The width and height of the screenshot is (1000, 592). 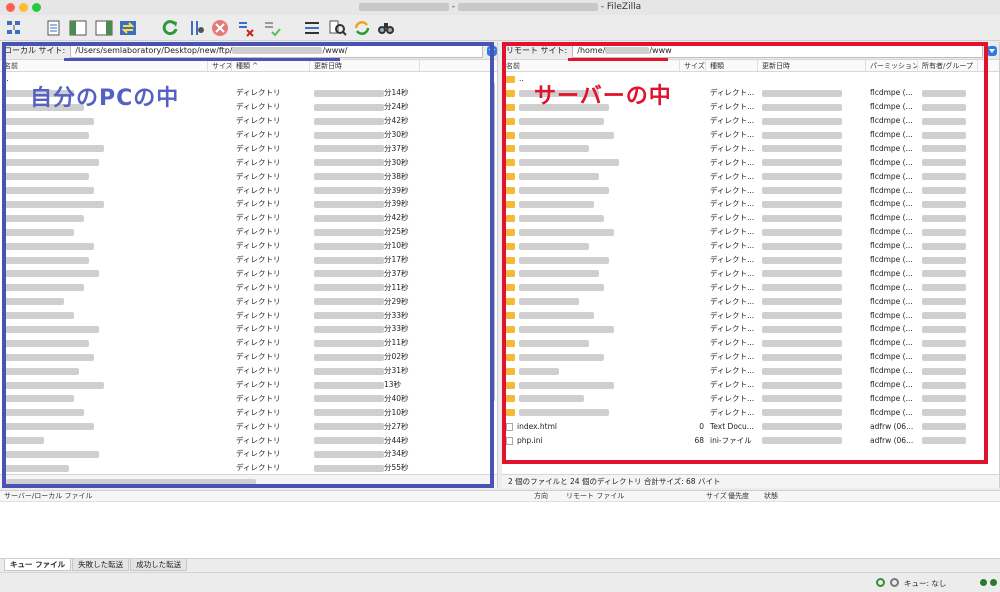 I want to click on list-item: ディレクトリ 分38秒, so click(x=248, y=176).